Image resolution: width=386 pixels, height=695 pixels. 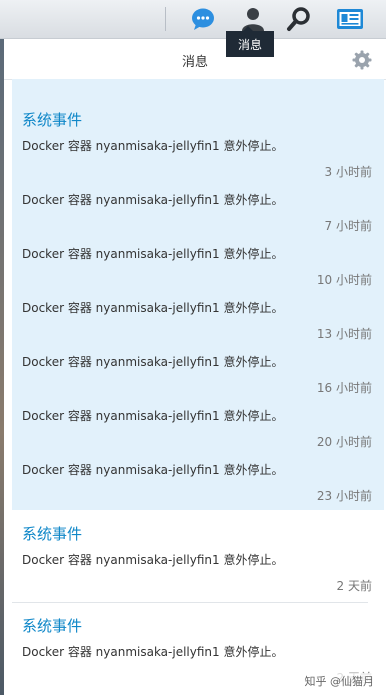 I want to click on chat-icon, so click(x=203, y=19).